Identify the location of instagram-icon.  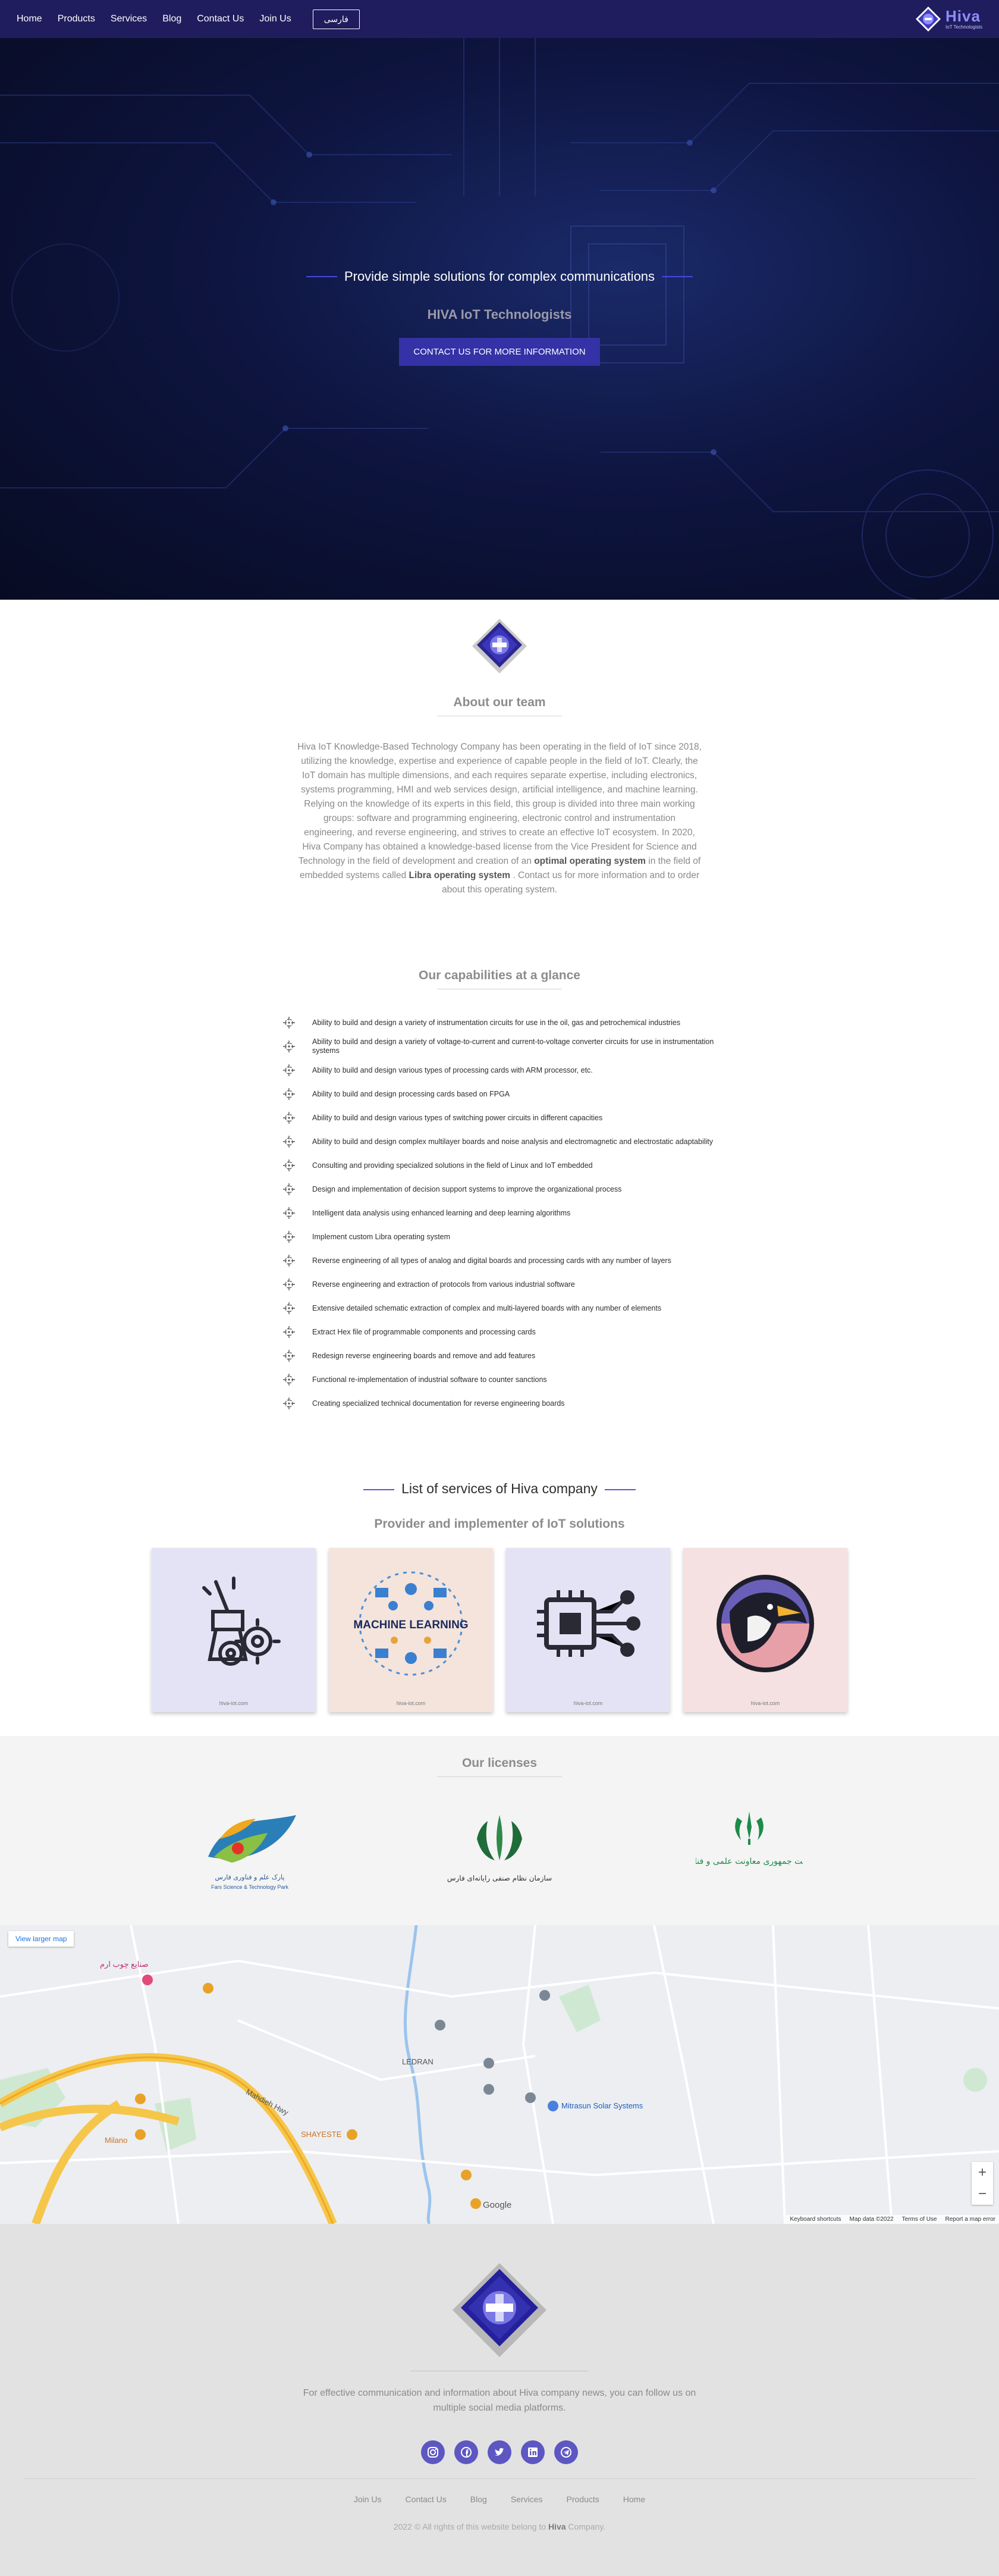
(433, 2452).